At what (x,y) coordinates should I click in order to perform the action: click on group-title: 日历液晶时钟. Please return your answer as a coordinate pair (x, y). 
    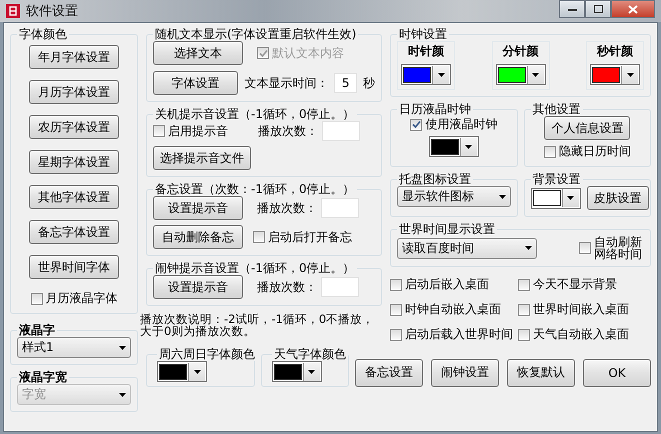
    Looking at the image, I should click on (435, 109).